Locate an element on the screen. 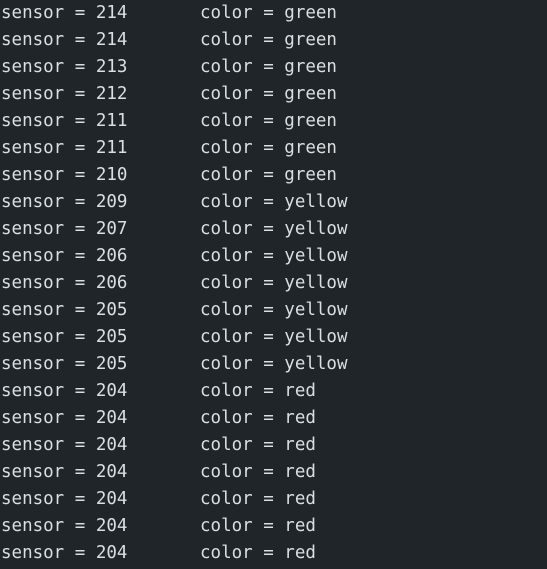 This screenshot has height=569, width=547. output-line: sensor = 212 color = green is located at coordinates (273, 94).